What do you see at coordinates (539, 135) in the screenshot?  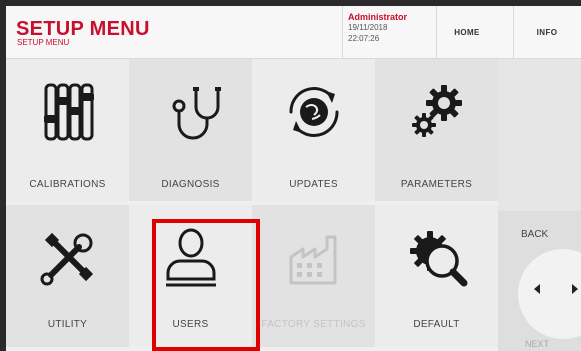 I see `side-panel-blank` at bounding box center [539, 135].